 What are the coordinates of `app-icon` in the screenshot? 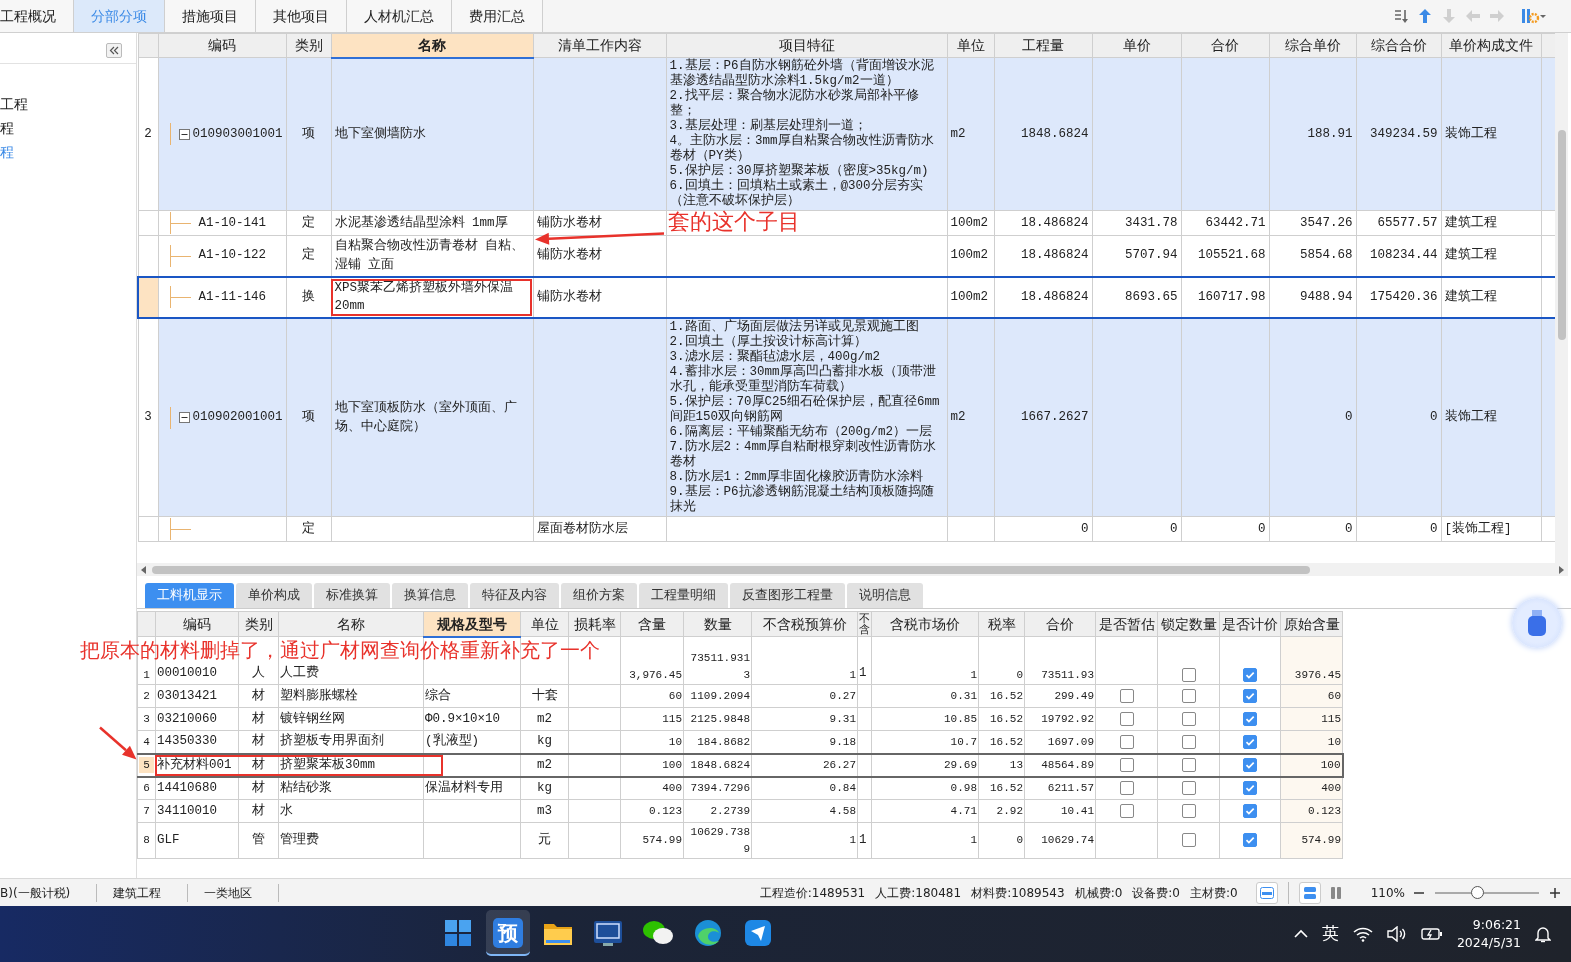 It's located at (758, 933).